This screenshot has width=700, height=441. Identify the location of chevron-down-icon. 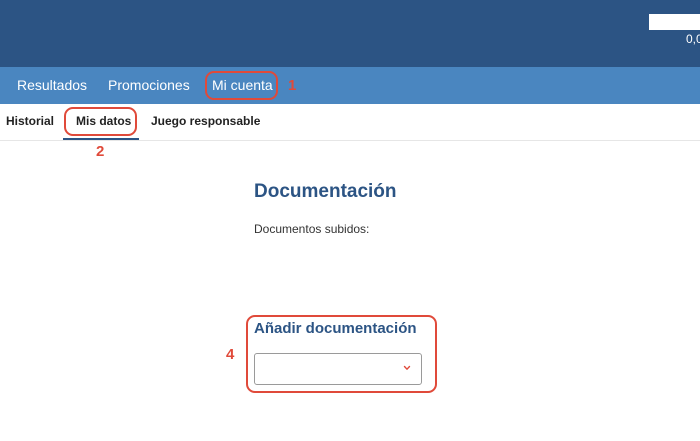
(407, 367).